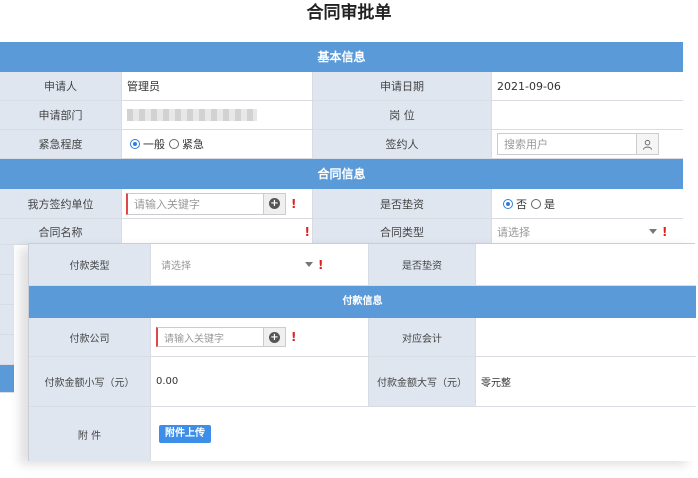 This screenshot has height=478, width=698. I want to click on attachment-cell: 附件上传, so click(423, 434).